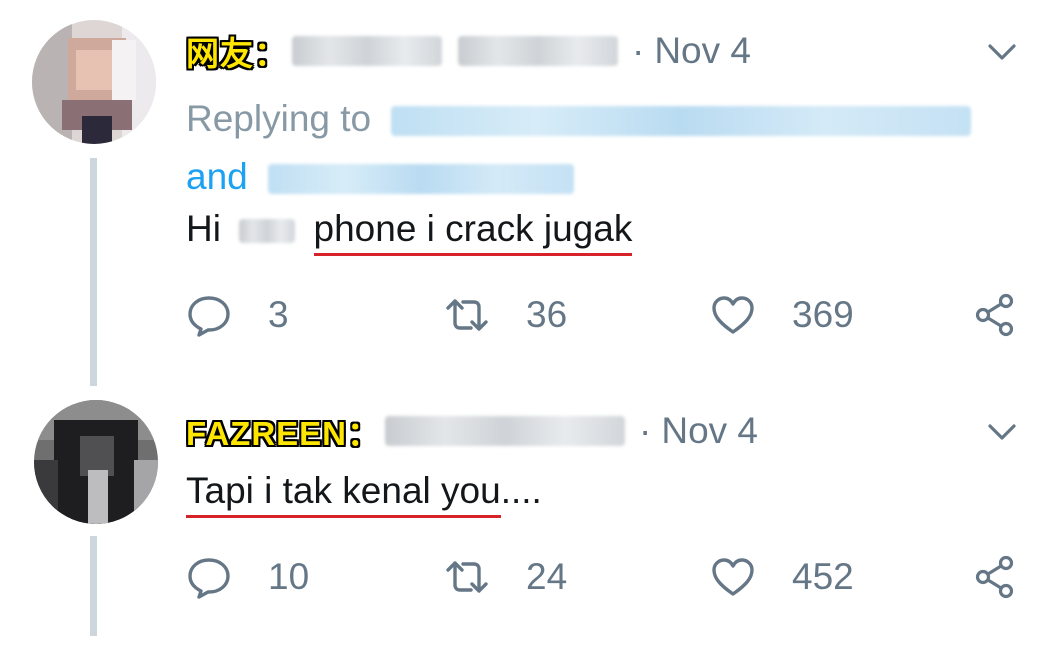  I want to click on retweet-count: 24, so click(547, 576).